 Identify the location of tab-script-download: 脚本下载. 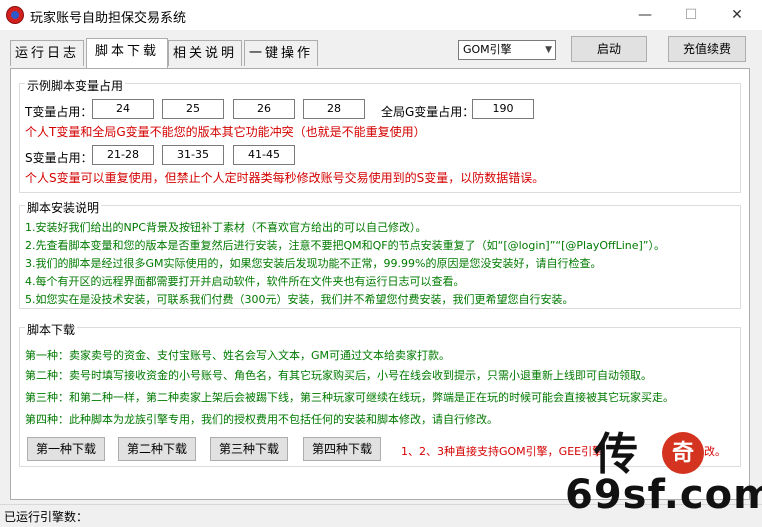
(127, 53).